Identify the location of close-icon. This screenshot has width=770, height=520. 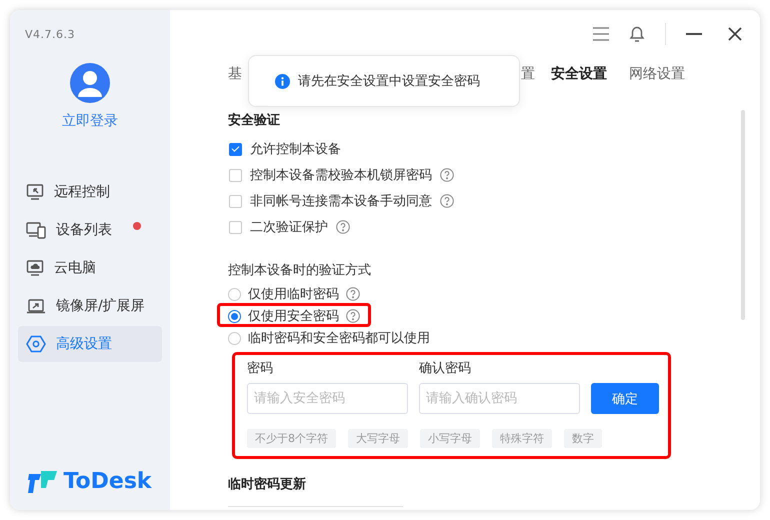
(735, 34).